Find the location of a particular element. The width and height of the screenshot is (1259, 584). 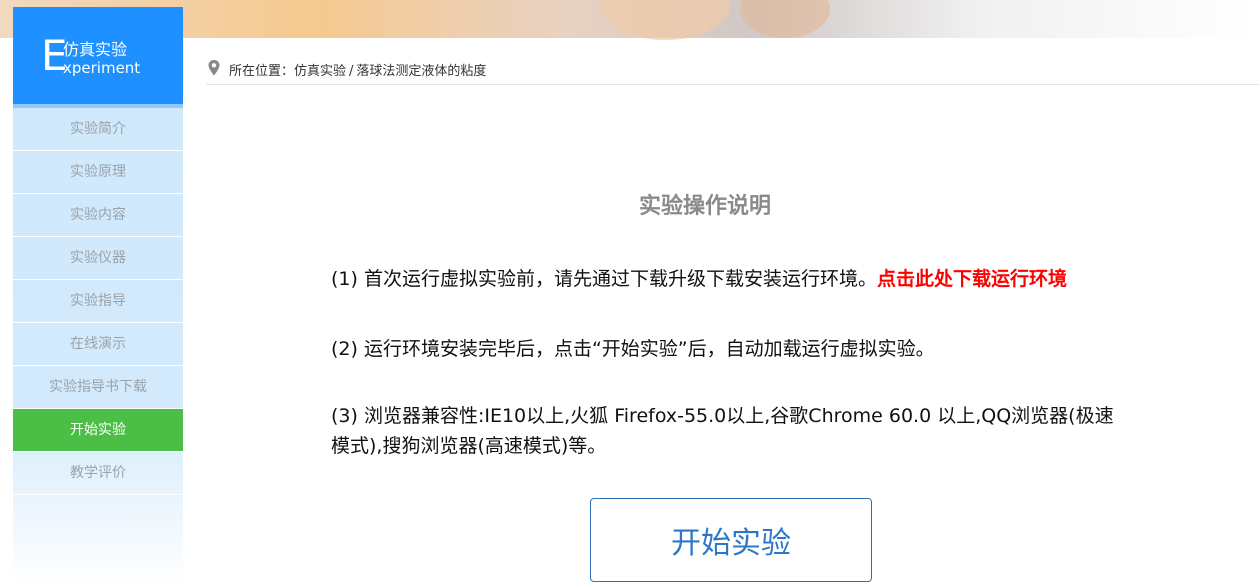

instruction-step-1-text: (1) 首次运行虚拟实验前，请先通过下载升级下载安装运行环境。 is located at coordinates (604, 279).